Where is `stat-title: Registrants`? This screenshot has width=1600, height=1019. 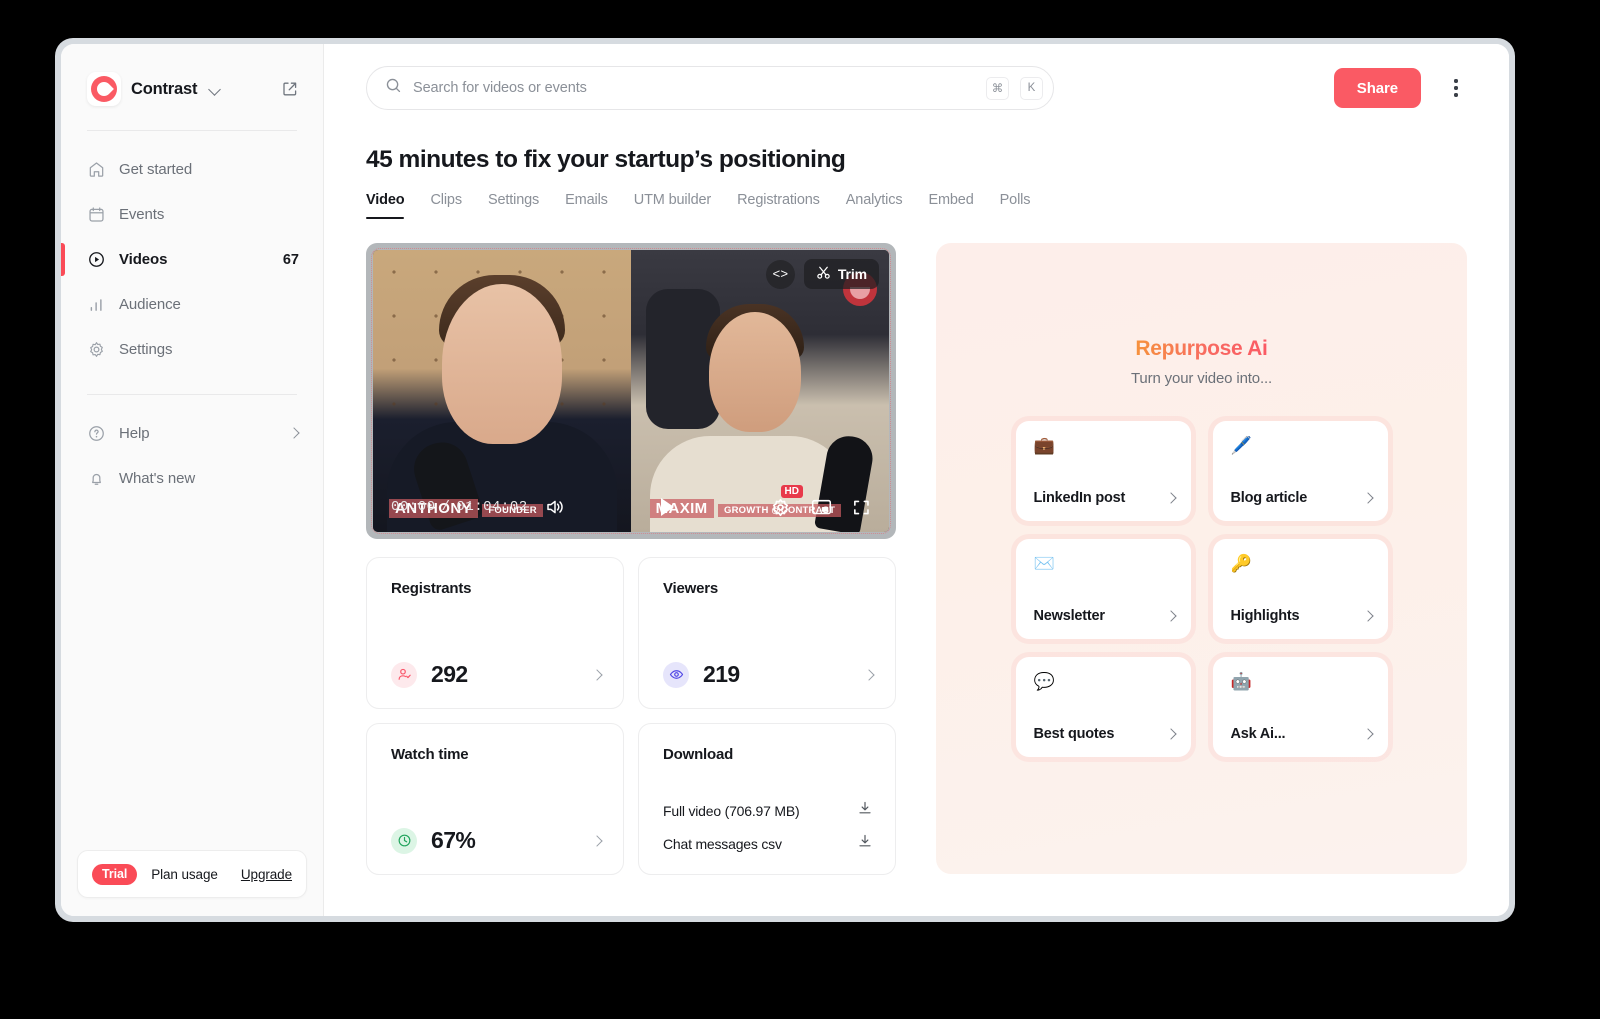
stat-title: Registrants is located at coordinates (431, 588).